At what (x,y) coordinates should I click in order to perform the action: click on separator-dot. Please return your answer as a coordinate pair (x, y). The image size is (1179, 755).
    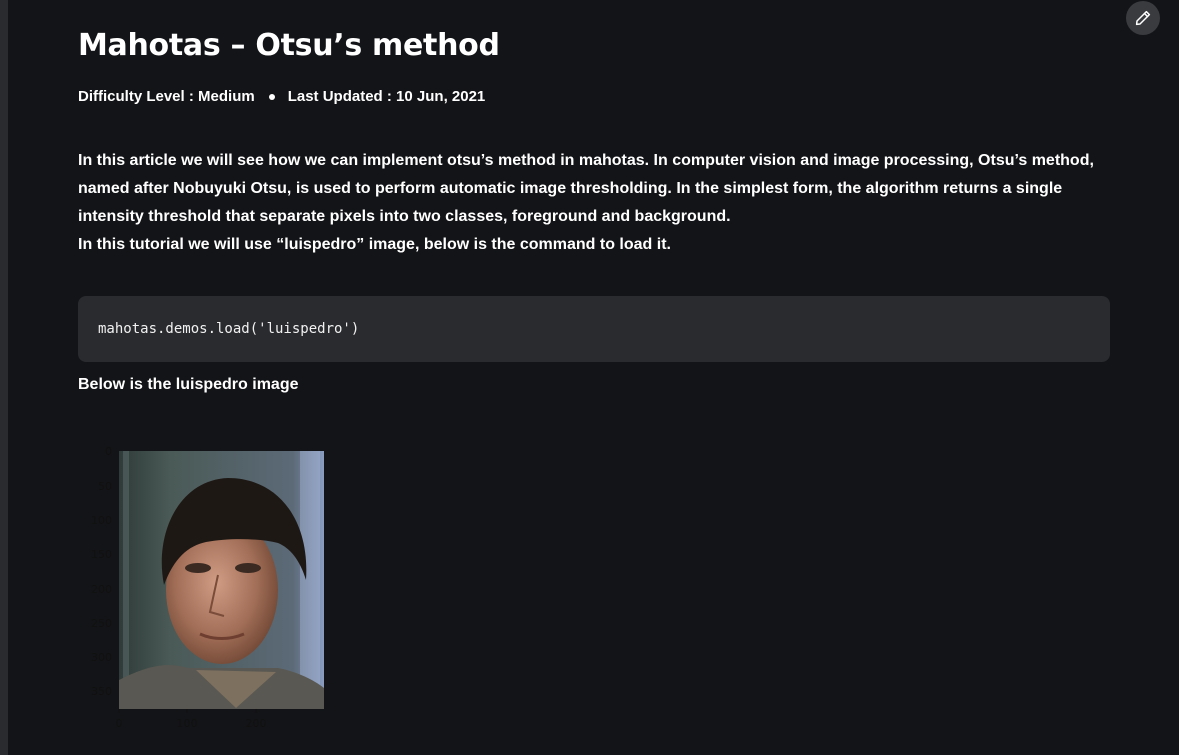
    Looking at the image, I should click on (271, 96).